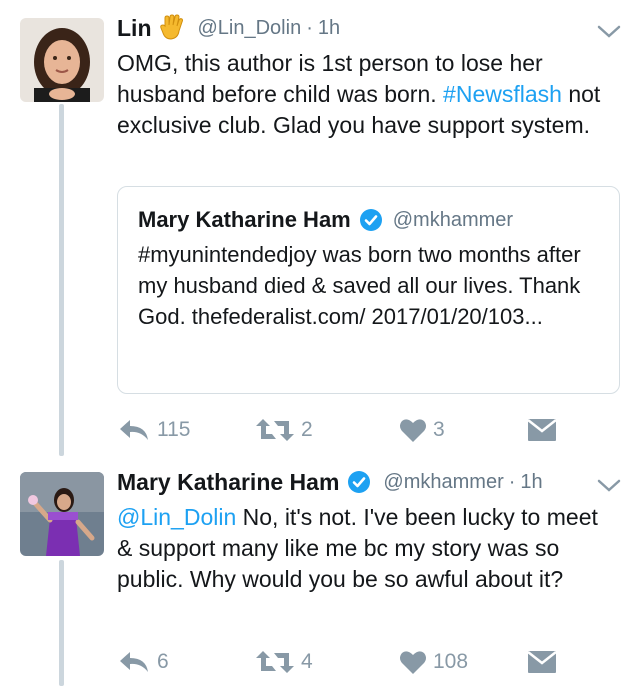 The width and height of the screenshot is (639, 686). Describe the element at coordinates (134, 28) in the screenshot. I see `author-name: Lin` at that location.